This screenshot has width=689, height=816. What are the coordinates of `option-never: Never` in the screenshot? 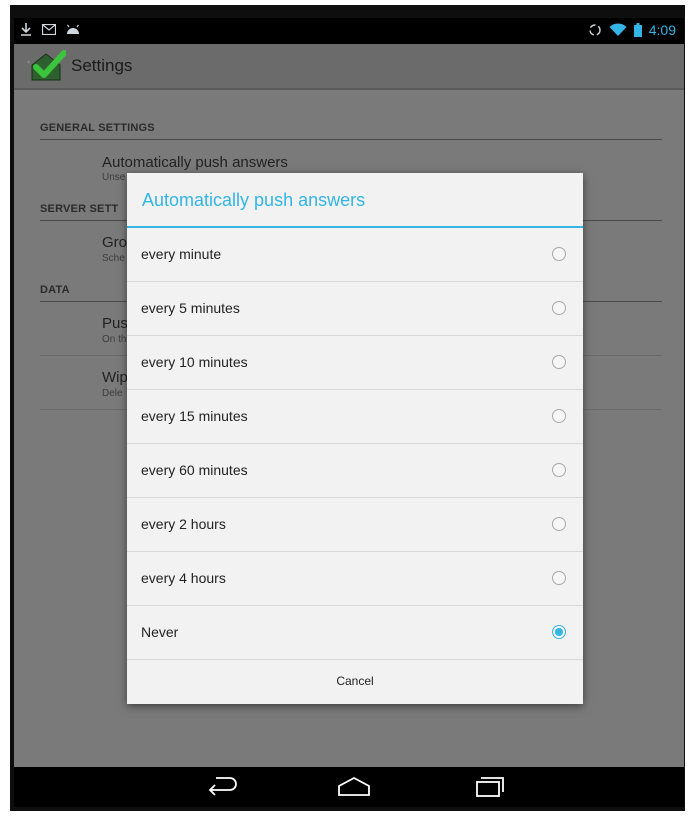 It's located at (355, 633).